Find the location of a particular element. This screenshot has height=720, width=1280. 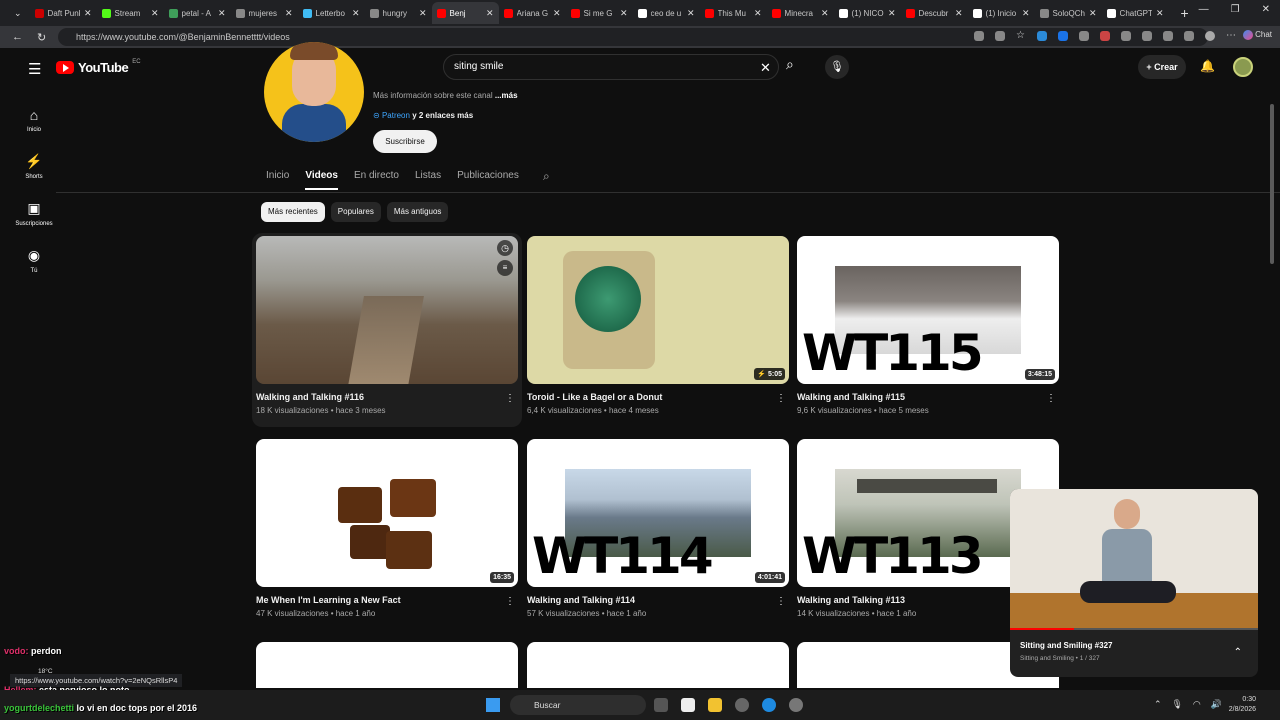

video-thumbnail: 16:35 is located at coordinates (387, 513).